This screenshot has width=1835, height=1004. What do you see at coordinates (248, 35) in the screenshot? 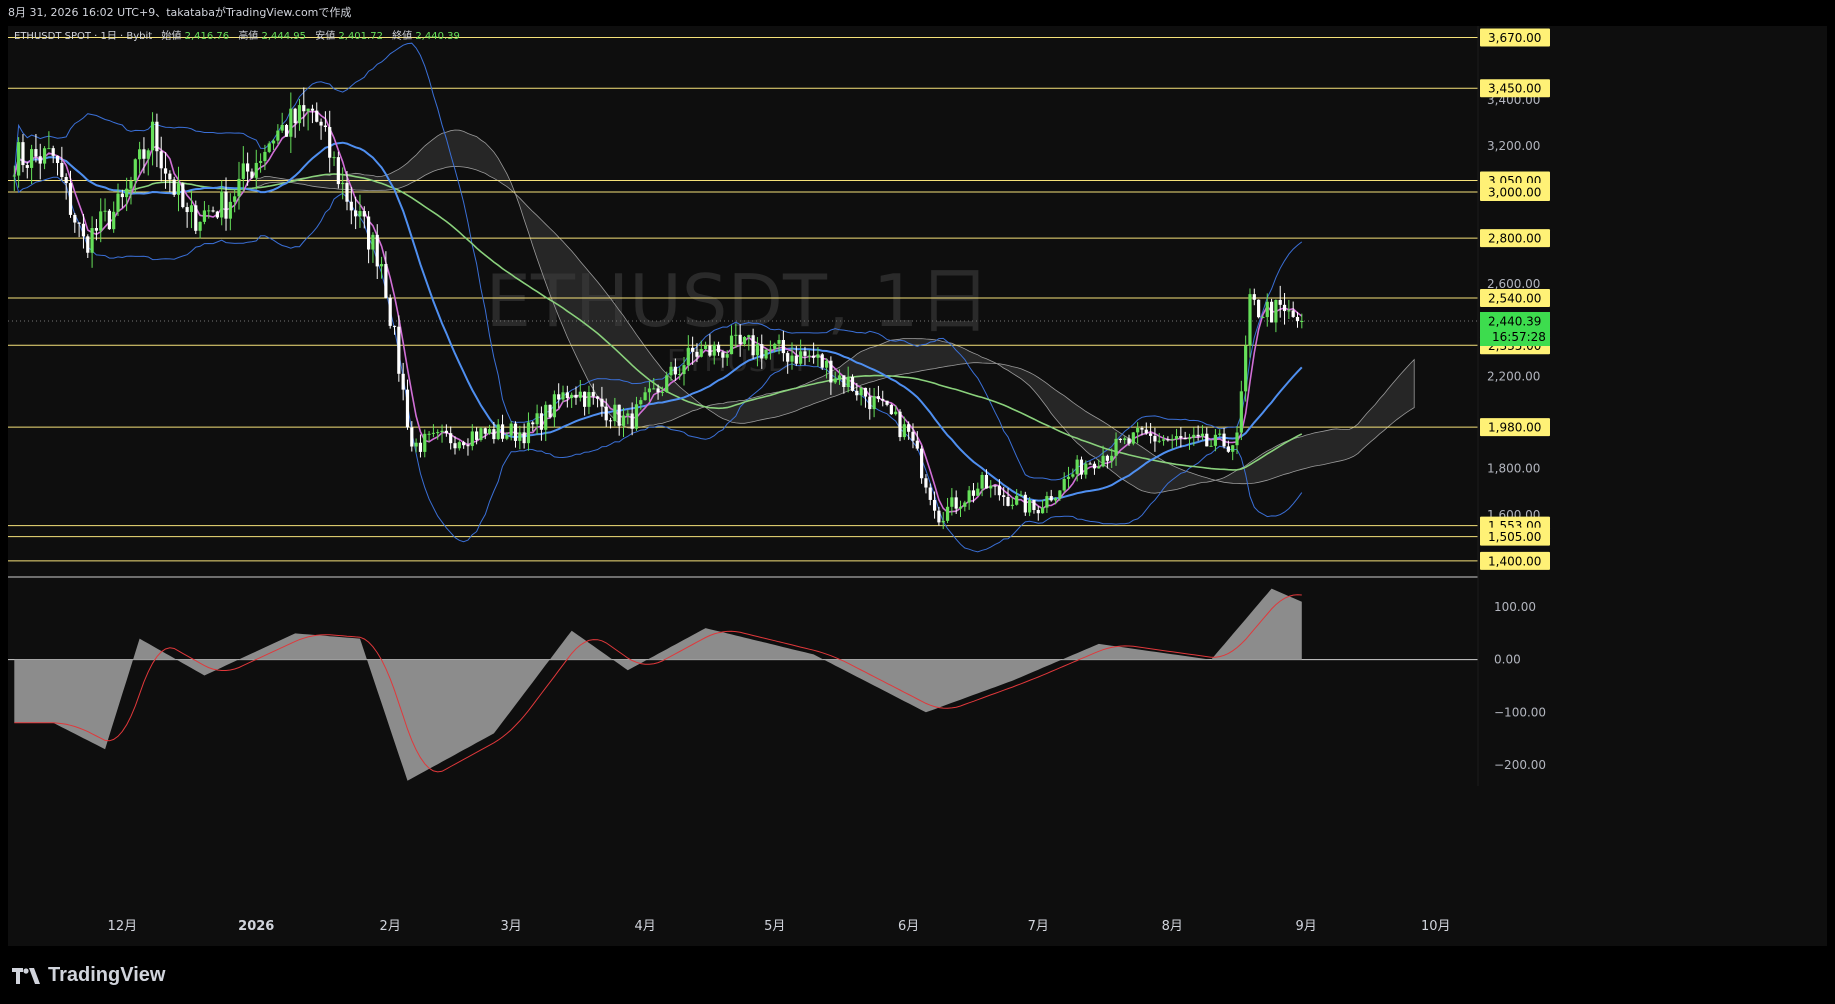
I see `legend-high-label: 高値` at bounding box center [248, 35].